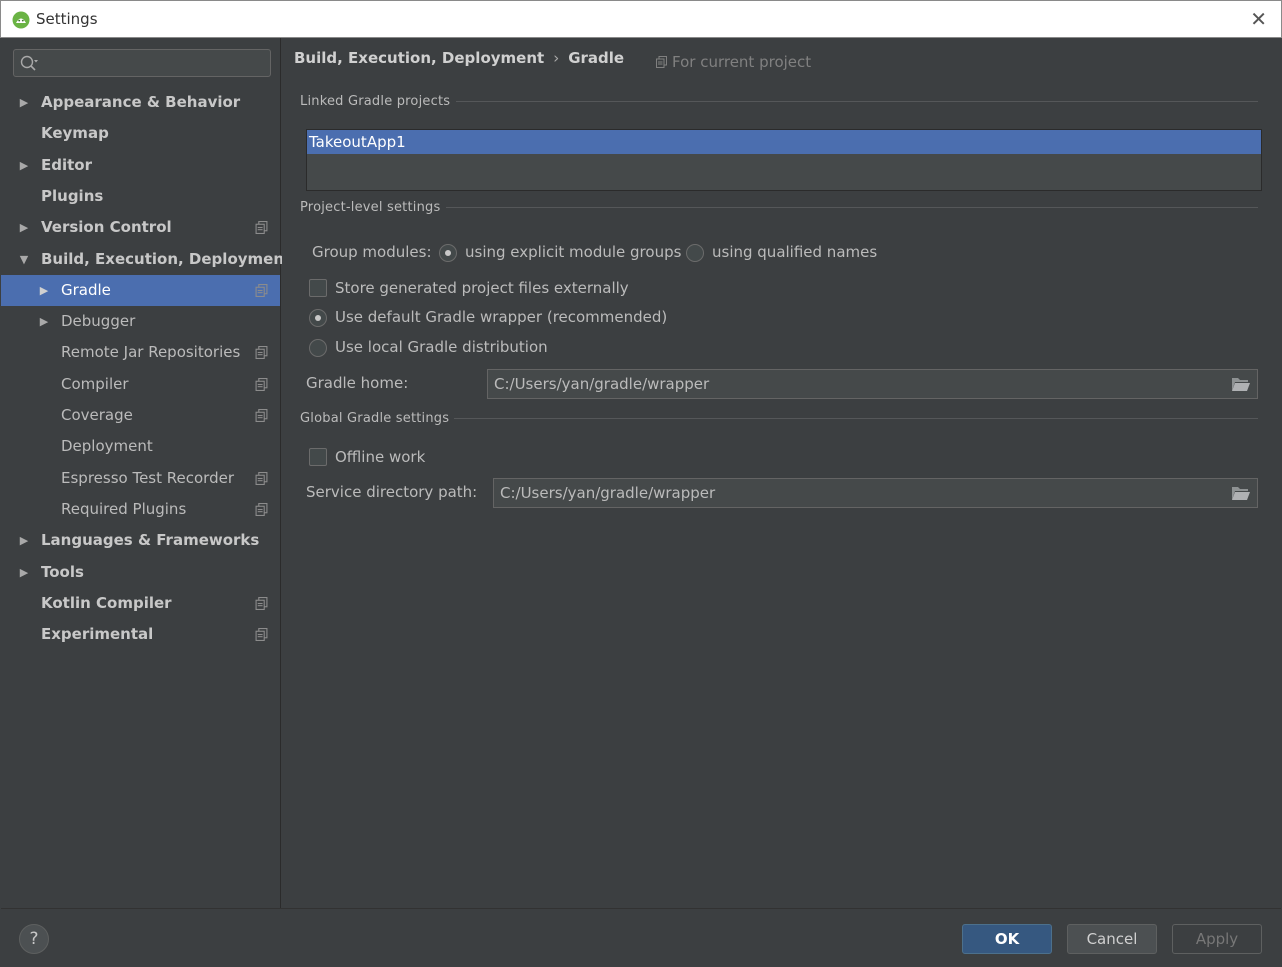  I want to click on linked-projects-list: TakeoutApp1, so click(784, 160).